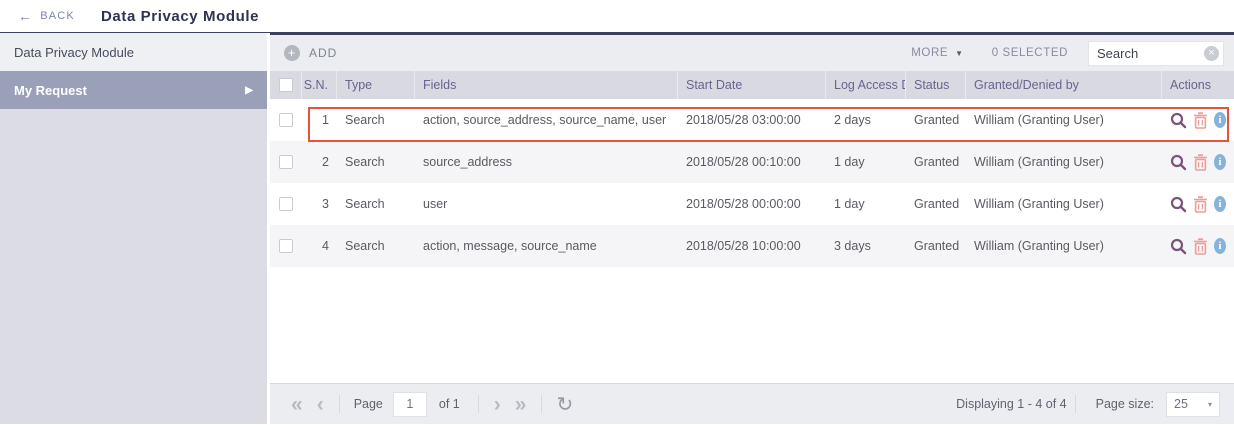 The height and width of the screenshot is (425, 1234). I want to click on column-header-actions: Actions, so click(1190, 85).